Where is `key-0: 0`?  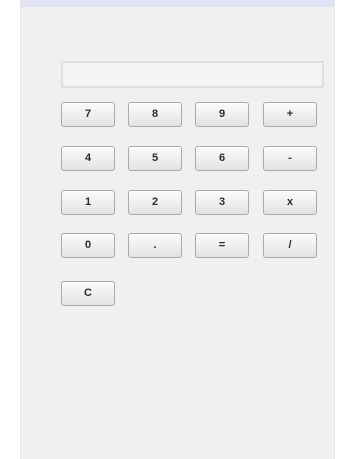
key-0: 0 is located at coordinates (88, 245).